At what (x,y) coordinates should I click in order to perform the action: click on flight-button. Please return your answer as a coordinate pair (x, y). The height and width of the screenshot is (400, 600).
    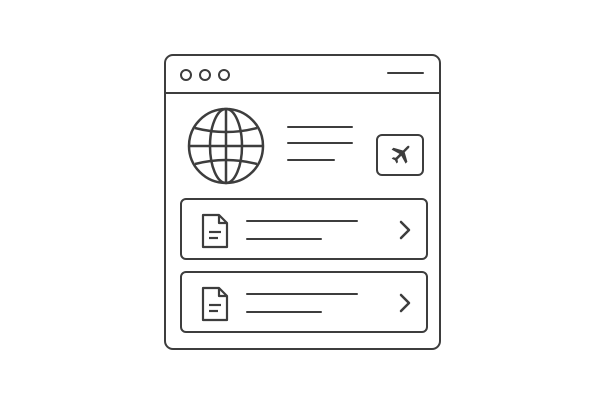
    Looking at the image, I should click on (400, 155).